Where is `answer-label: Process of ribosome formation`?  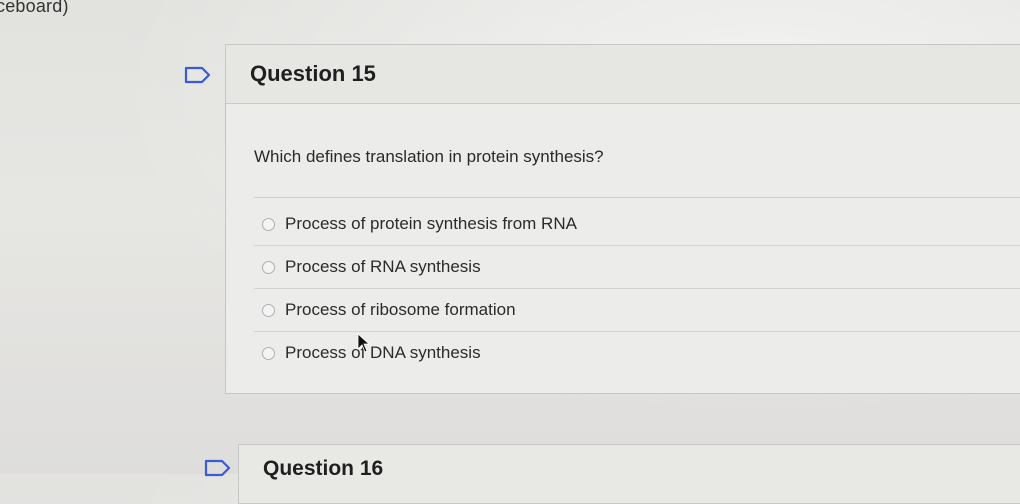 answer-label: Process of ribosome formation is located at coordinates (400, 309).